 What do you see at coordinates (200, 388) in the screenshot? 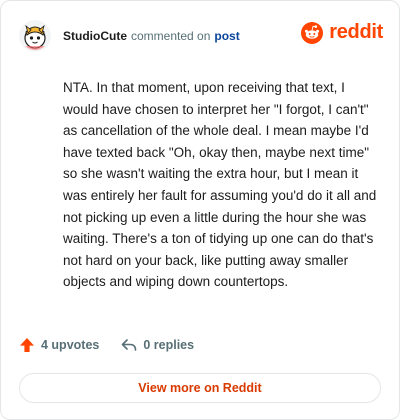
I see `view-more-button: View more on Reddit` at bounding box center [200, 388].